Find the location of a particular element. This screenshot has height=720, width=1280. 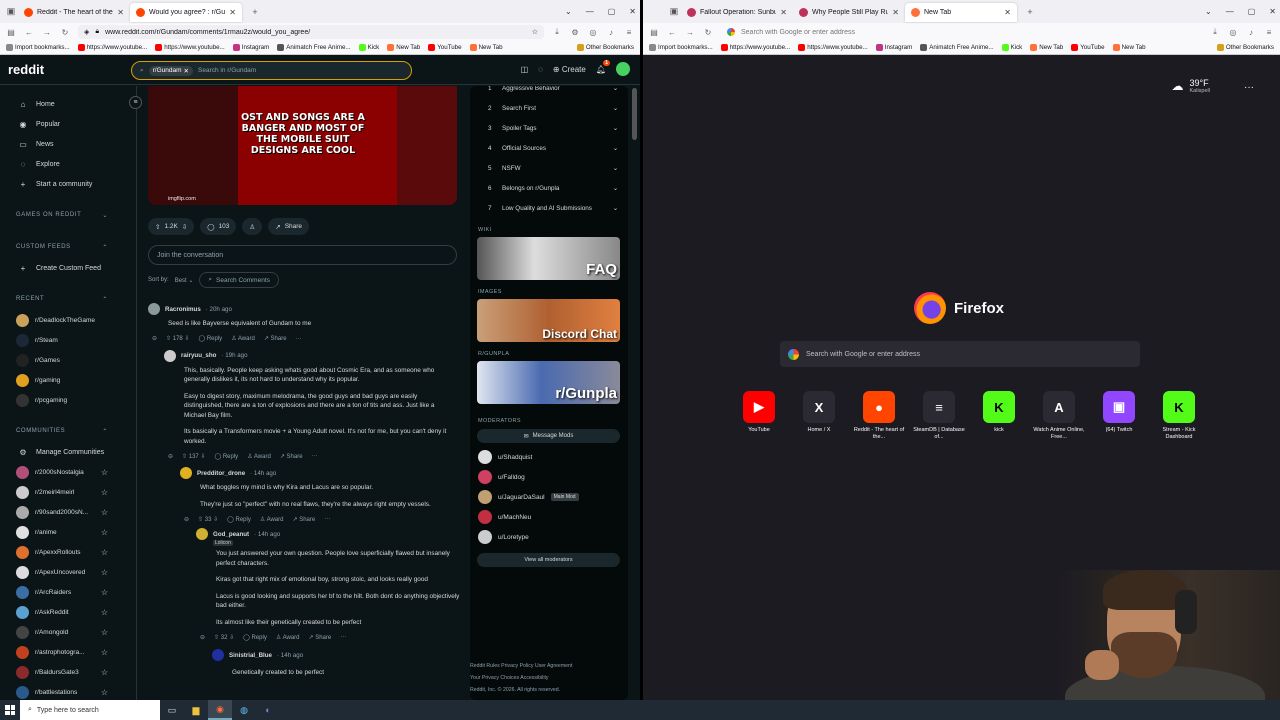

rule-item: 6 Belongs on r/Gunpla ⌄ is located at coordinates (549, 188).